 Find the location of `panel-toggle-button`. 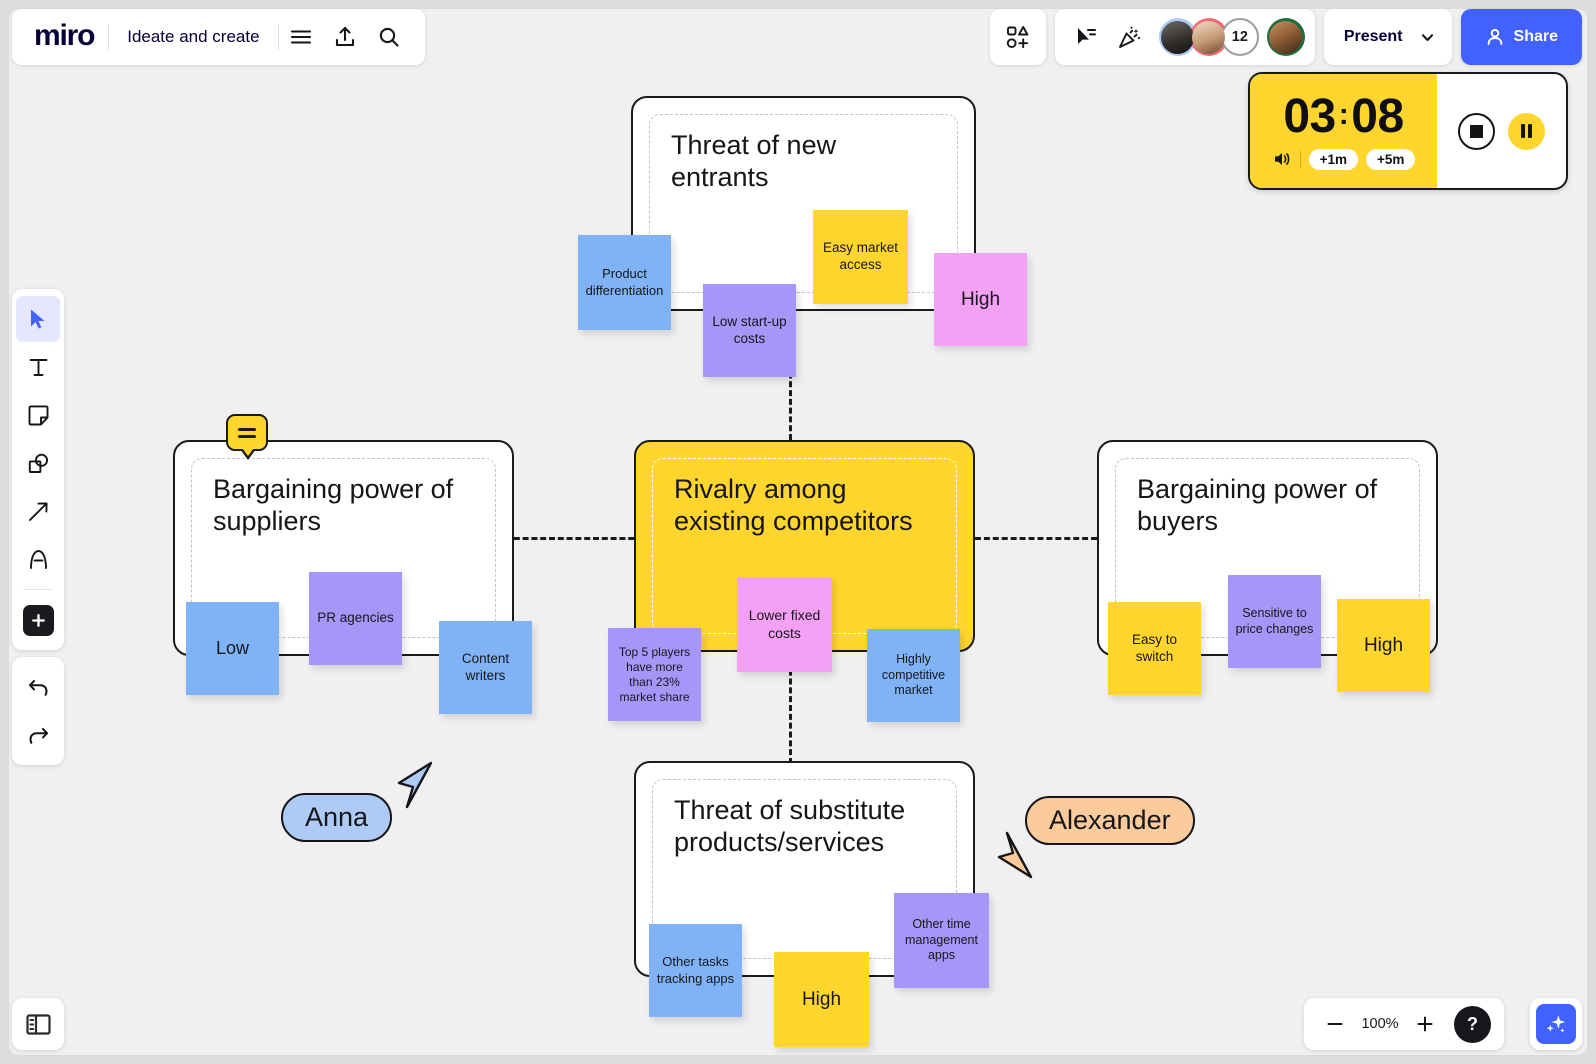

panel-toggle-button is located at coordinates (38, 1024).